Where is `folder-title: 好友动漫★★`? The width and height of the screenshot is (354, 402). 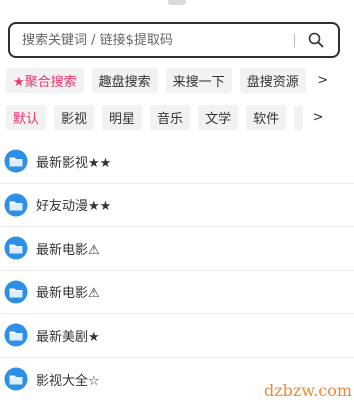 folder-title: 好友动漫★★ is located at coordinates (74, 207).